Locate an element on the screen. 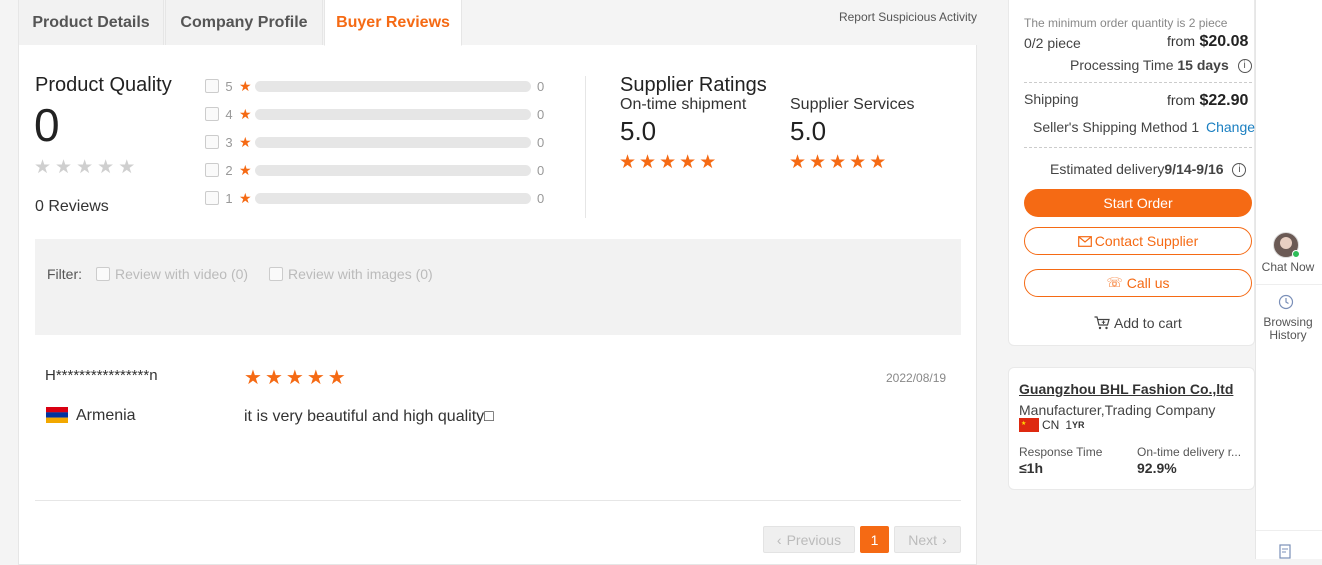 The image size is (1322, 565). feedback-icon is located at coordinates (1286, 551).